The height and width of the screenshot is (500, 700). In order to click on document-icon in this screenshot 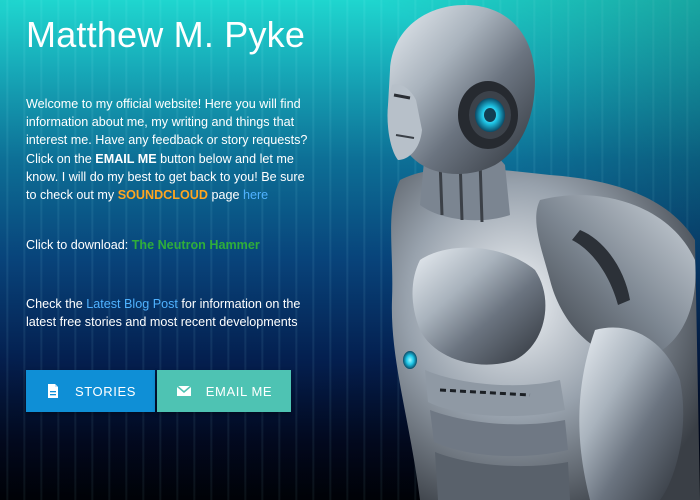, I will do `click(53, 391)`.